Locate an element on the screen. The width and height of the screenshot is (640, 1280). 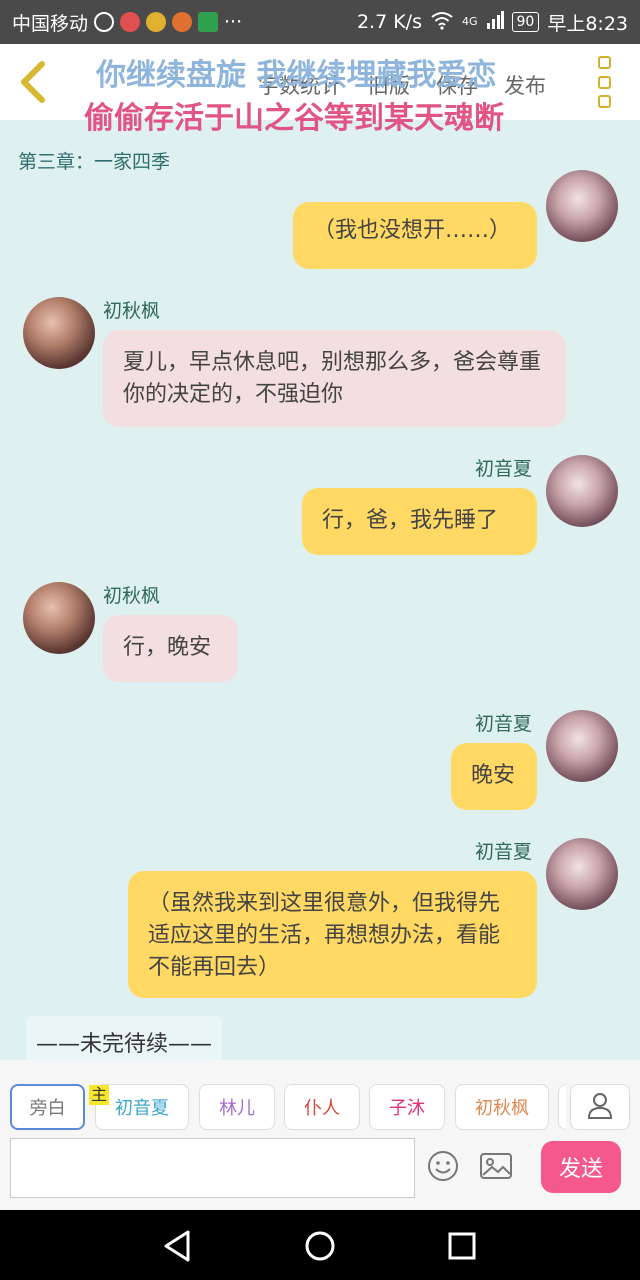
role-label: 子沐 is located at coordinates (407, 1108).